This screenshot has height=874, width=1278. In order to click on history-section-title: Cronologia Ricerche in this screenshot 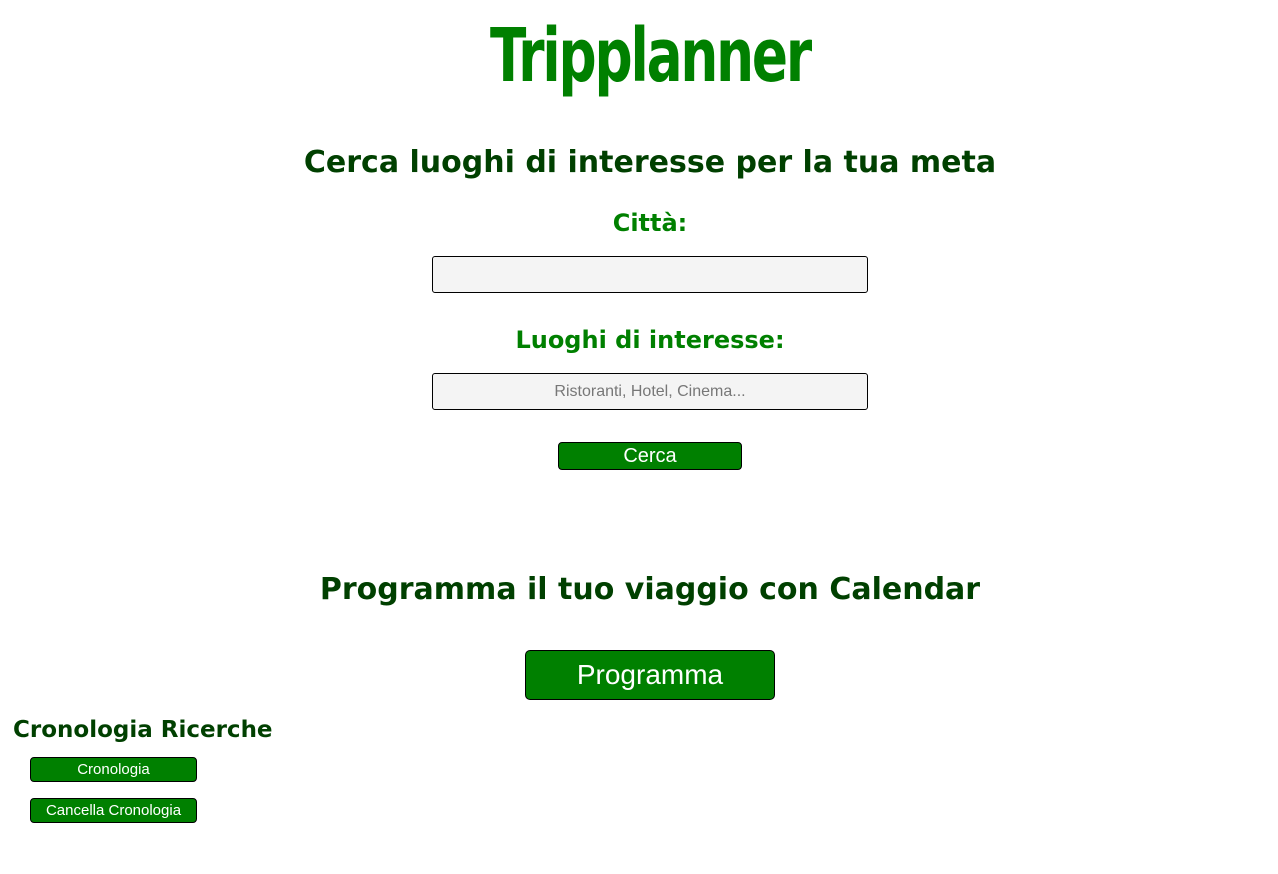, I will do `click(143, 730)`.